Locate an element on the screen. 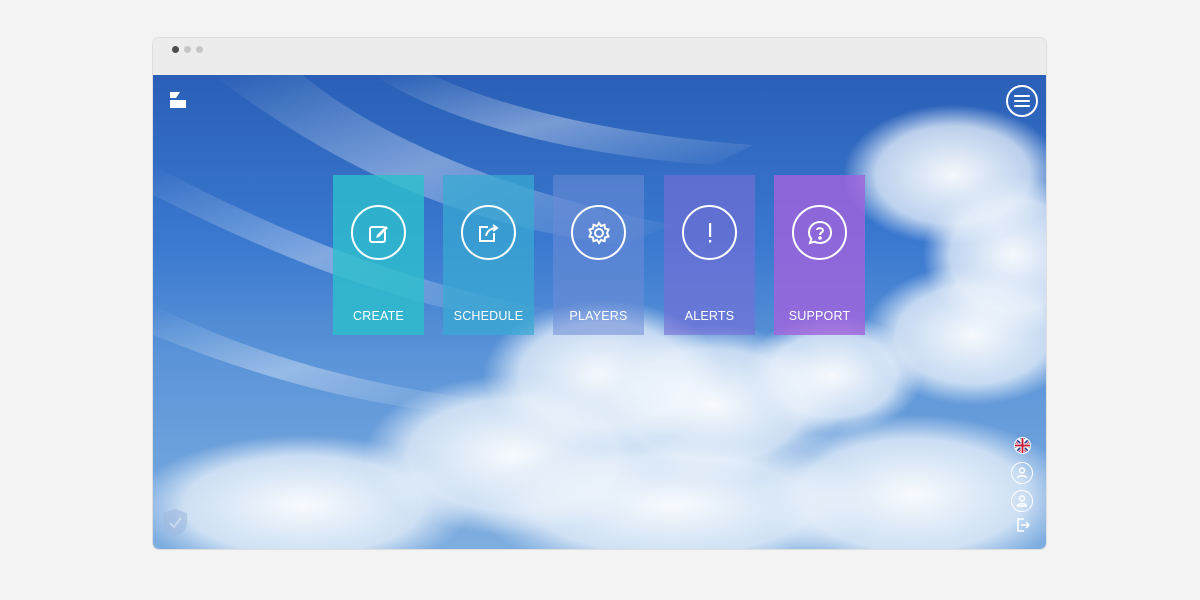 The height and width of the screenshot is (600, 1200). tile-label: PLAYERS is located at coordinates (598, 316).